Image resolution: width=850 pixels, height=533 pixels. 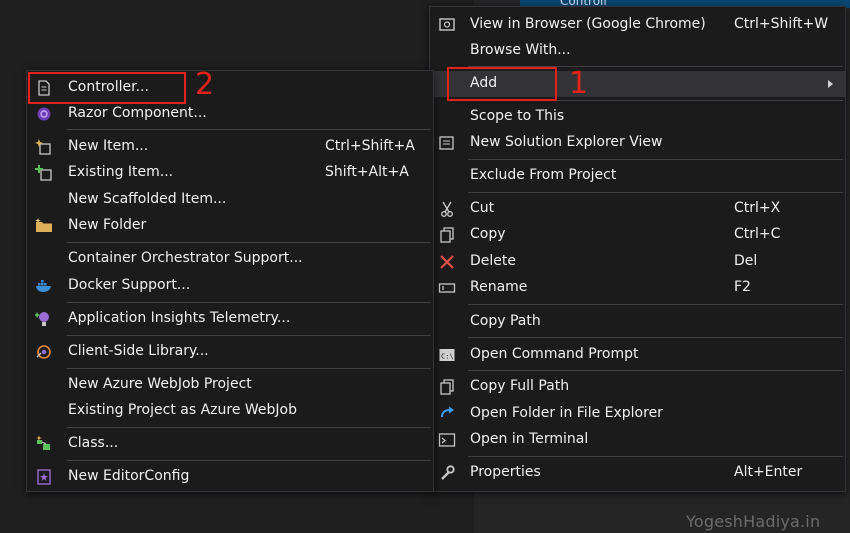 I want to click on menu-item-label: Copy Path, so click(x=505, y=321).